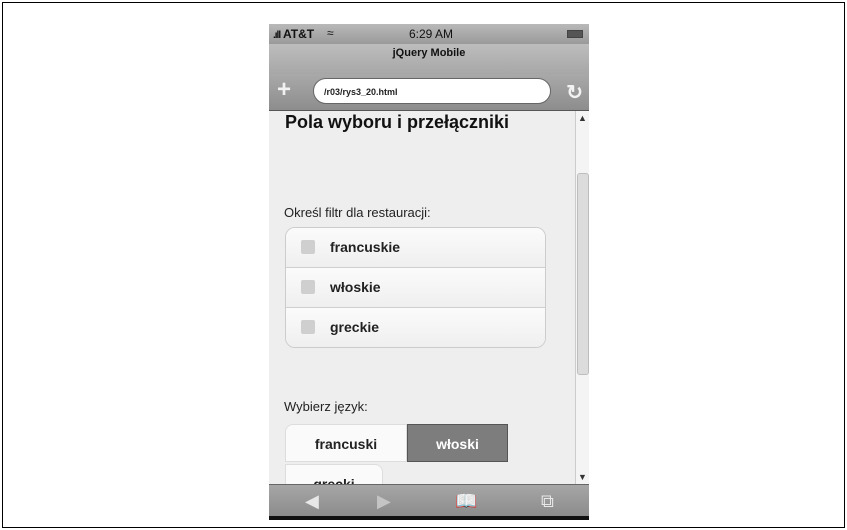  What do you see at coordinates (457, 443) in the screenshot?
I see `language-option-wloski: włoski` at bounding box center [457, 443].